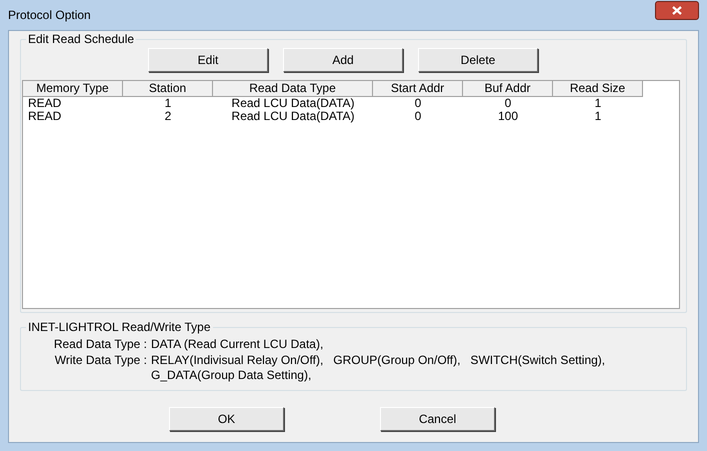 Image resolution: width=707 pixels, height=451 pixels. I want to click on dialog-button: OK, so click(226, 419).